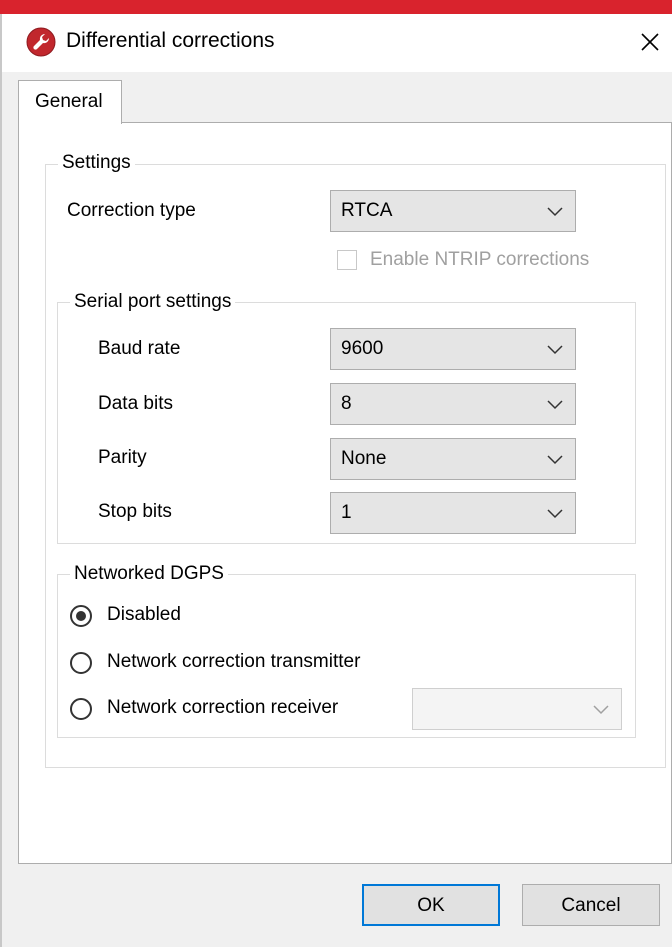 The height and width of the screenshot is (947, 672). Describe the element at coordinates (346, 512) in the screenshot. I see `stop-bits-value: 1` at that location.